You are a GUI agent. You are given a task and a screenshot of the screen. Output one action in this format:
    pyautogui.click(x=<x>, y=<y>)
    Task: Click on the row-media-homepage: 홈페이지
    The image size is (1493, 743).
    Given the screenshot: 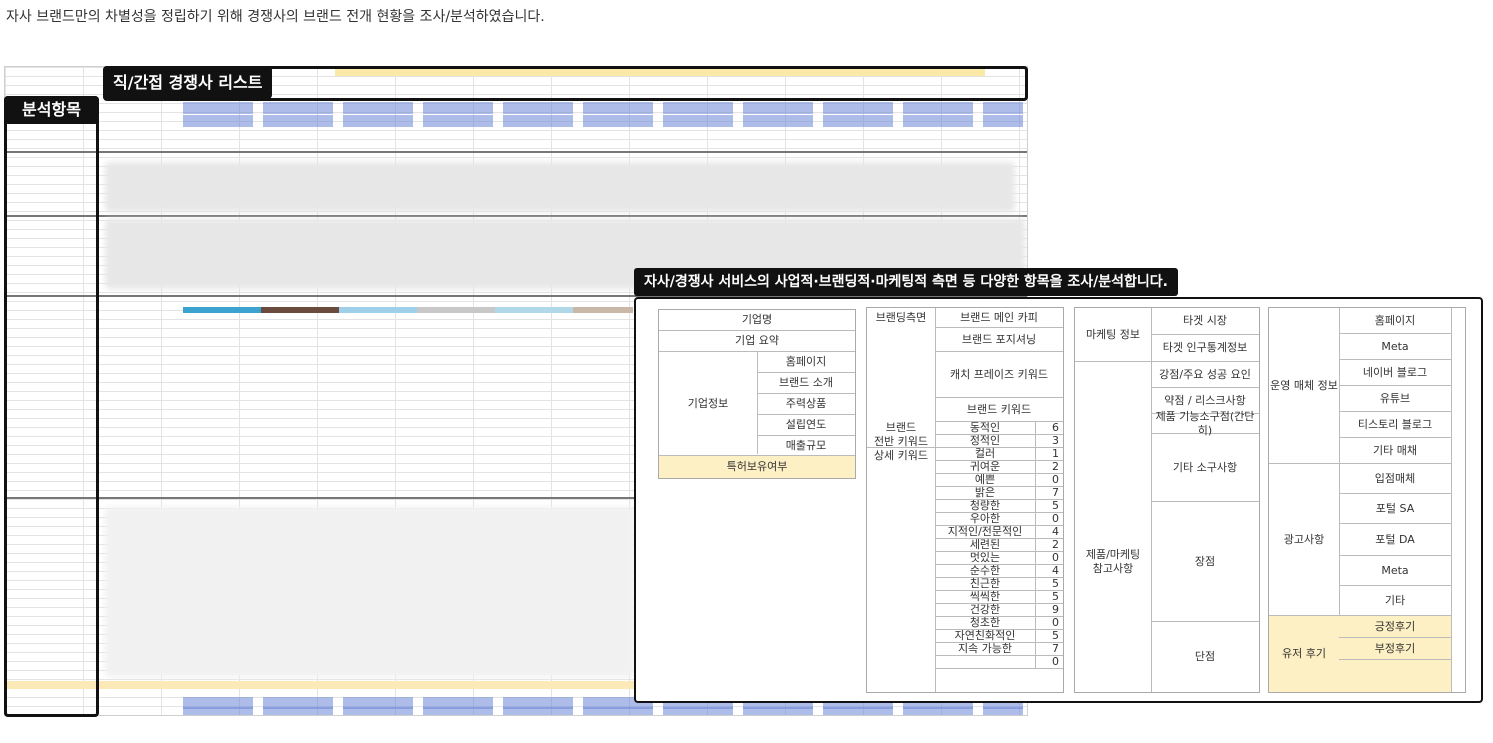 What is the action you would take?
    pyautogui.click(x=1395, y=321)
    